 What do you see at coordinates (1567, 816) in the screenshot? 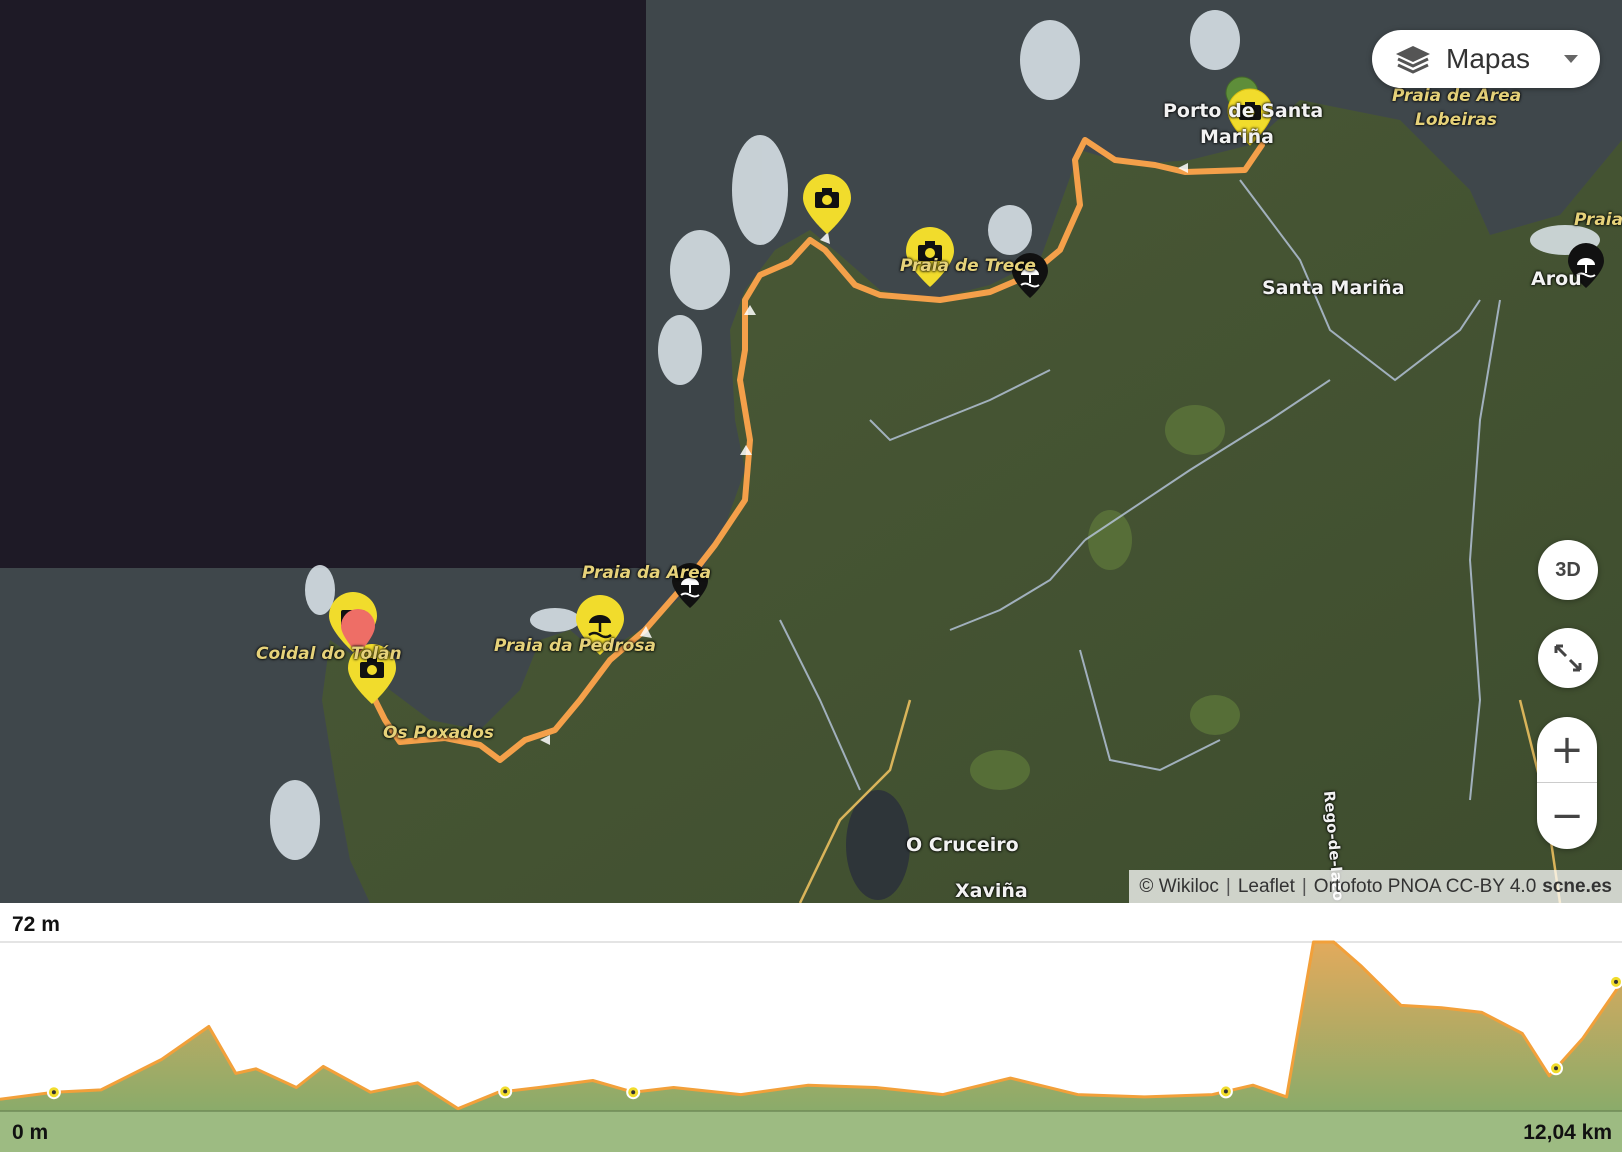
I see `zoom-out-button: −` at bounding box center [1567, 816].